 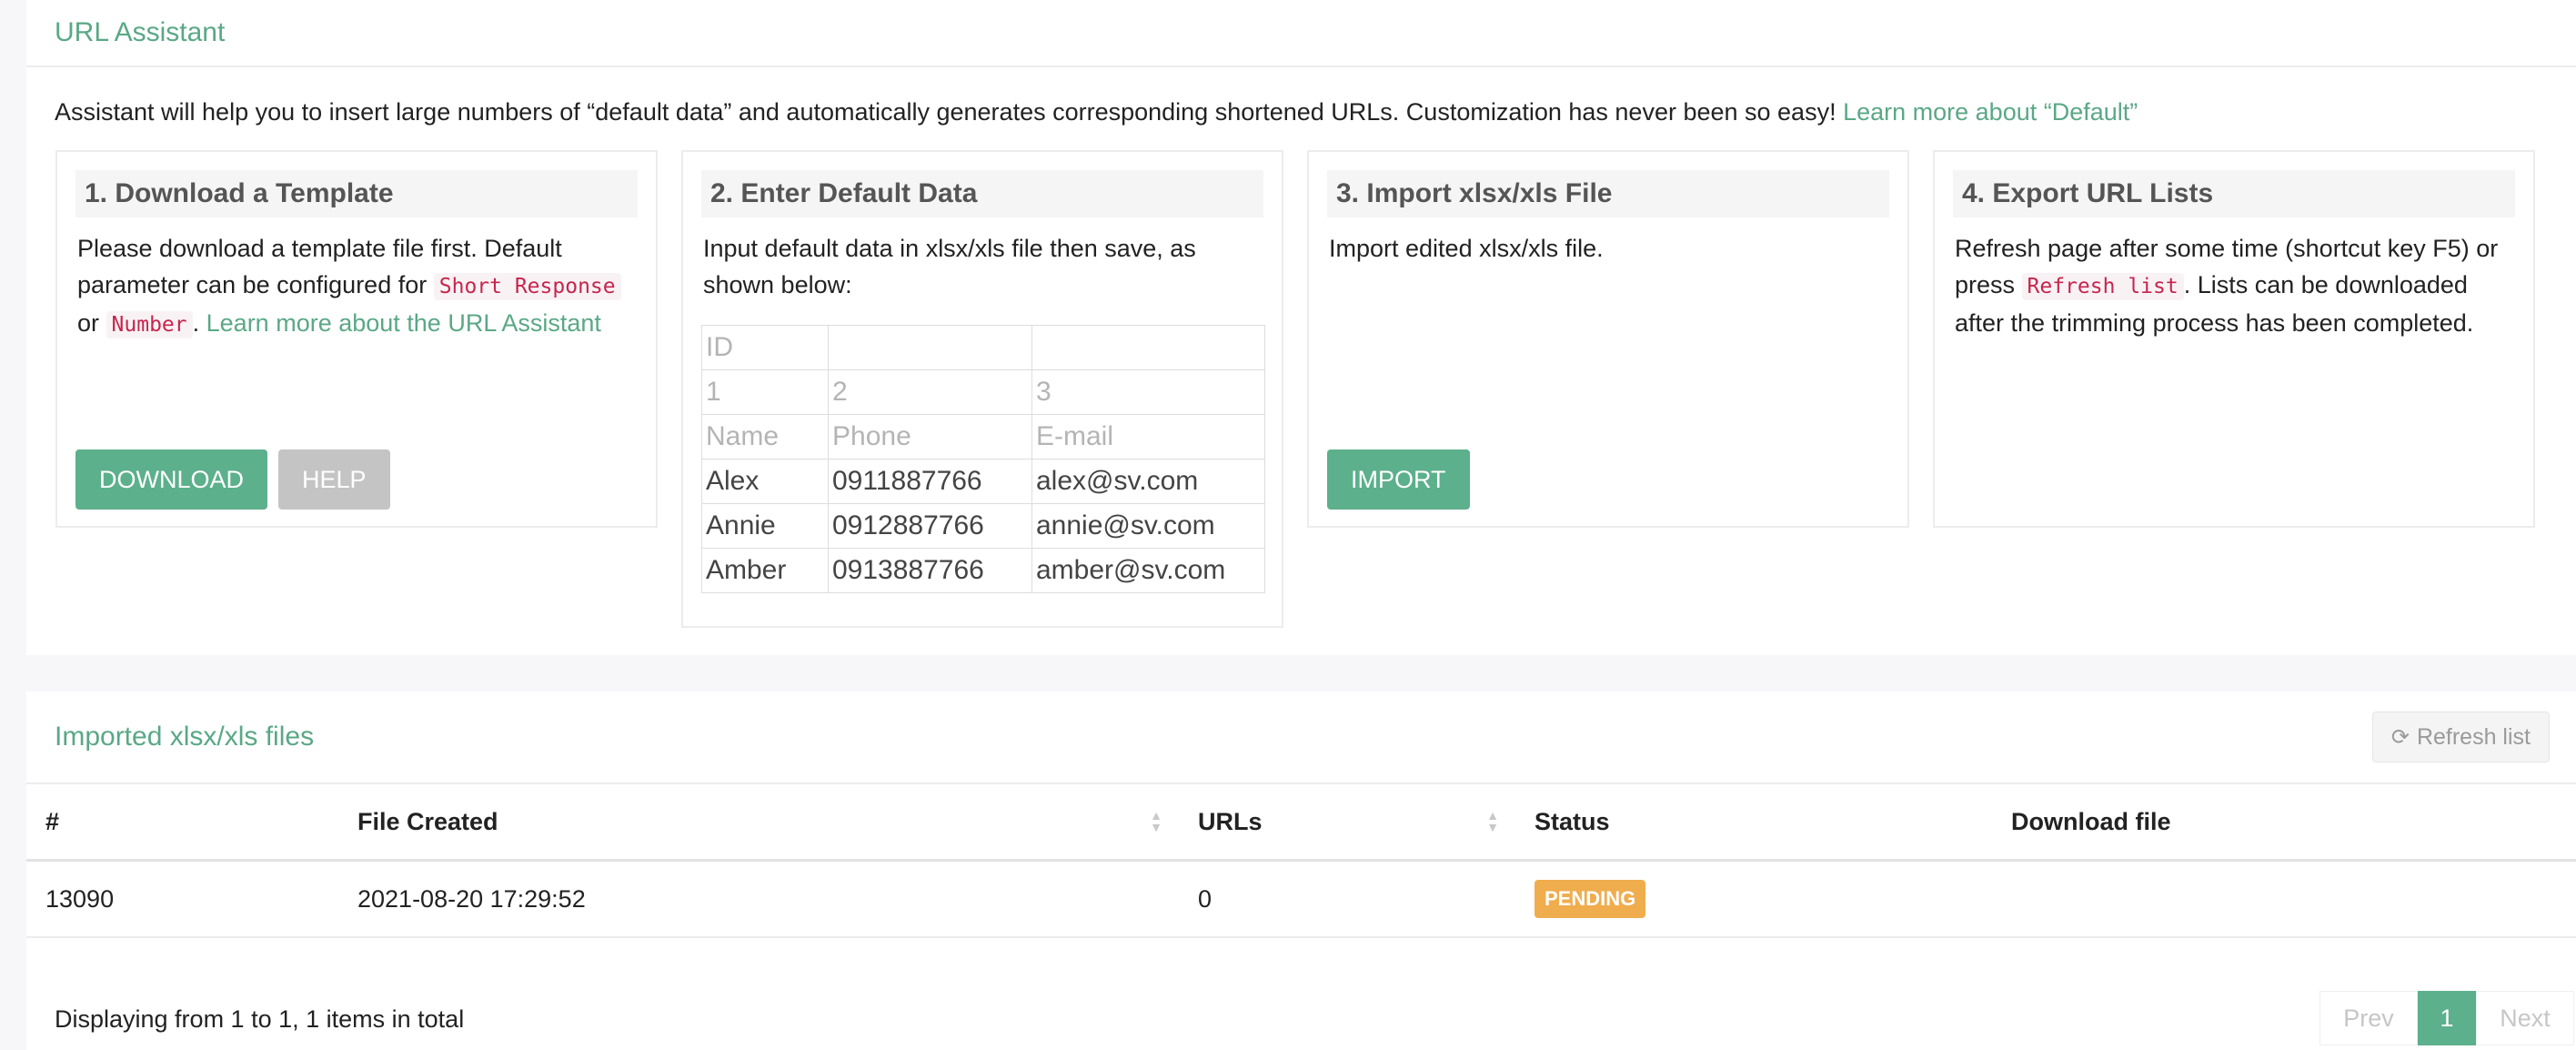 What do you see at coordinates (2525, 1018) in the screenshot?
I see `next-page-button: Next` at bounding box center [2525, 1018].